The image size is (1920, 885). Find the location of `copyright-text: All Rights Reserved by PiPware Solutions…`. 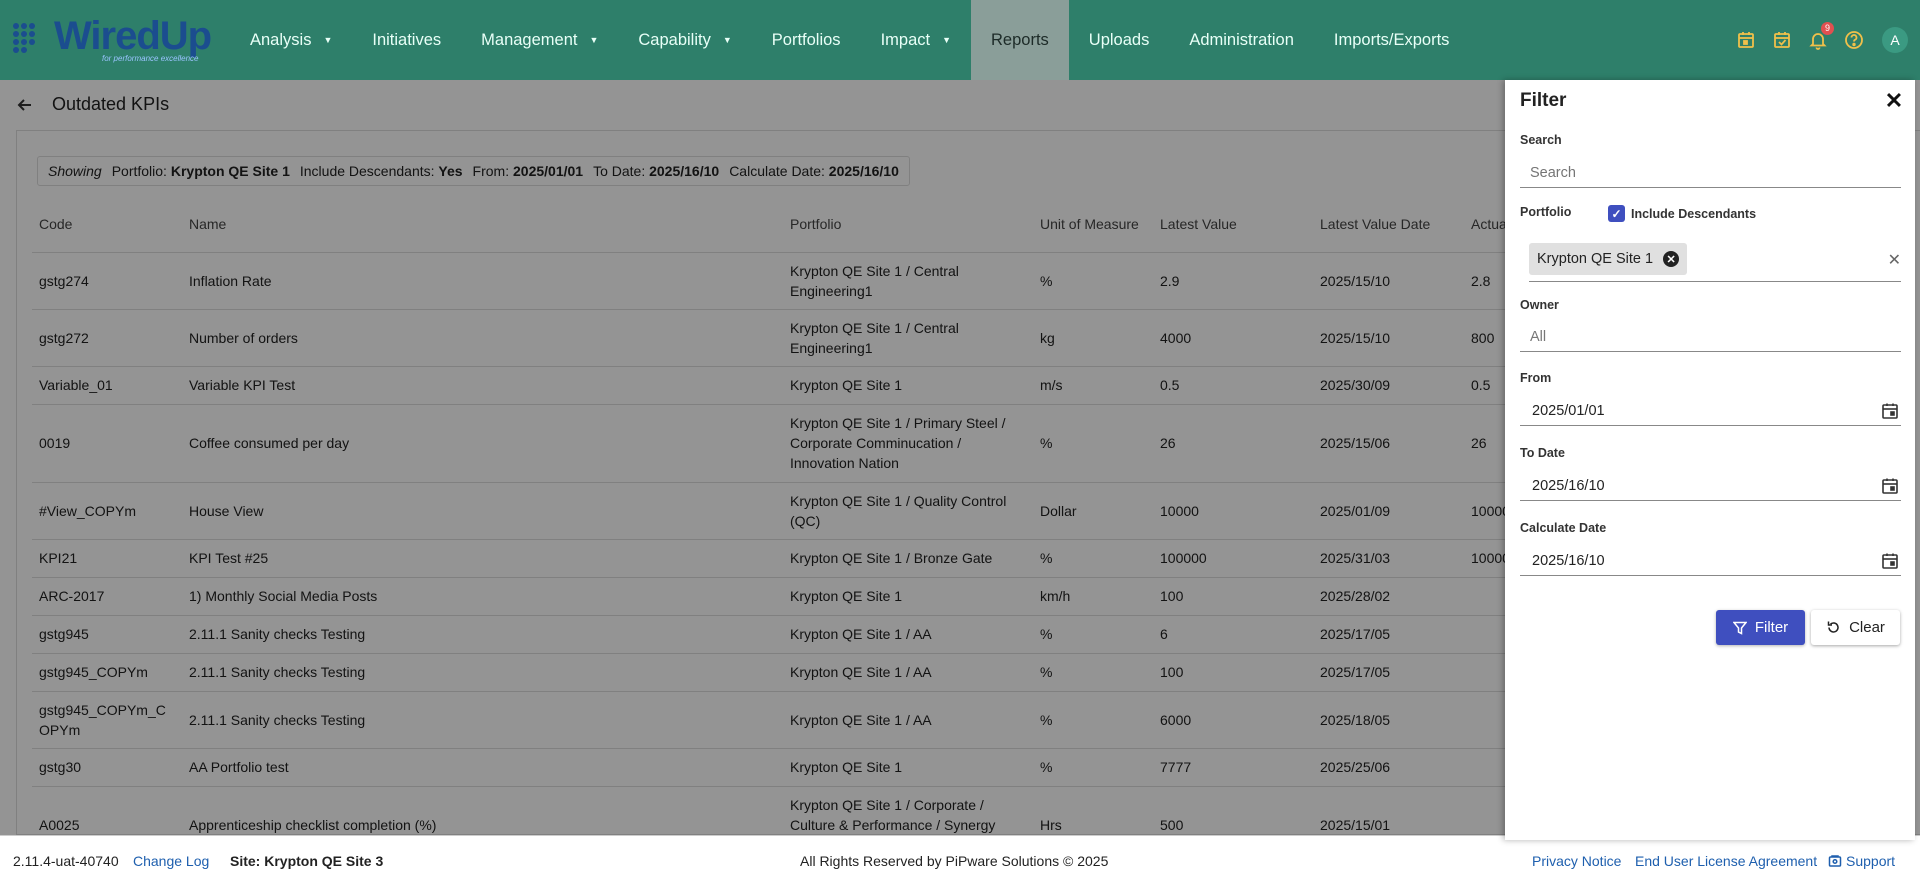

copyright-text: All Rights Reserved by PiPware Solutions… is located at coordinates (954, 861).